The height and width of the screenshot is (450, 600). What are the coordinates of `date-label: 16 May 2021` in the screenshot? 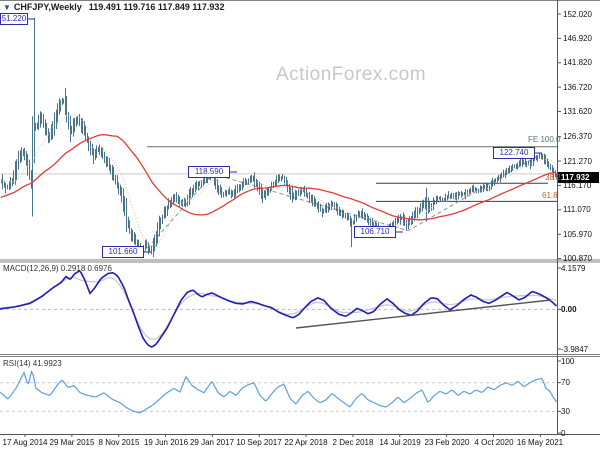 It's located at (540, 442).